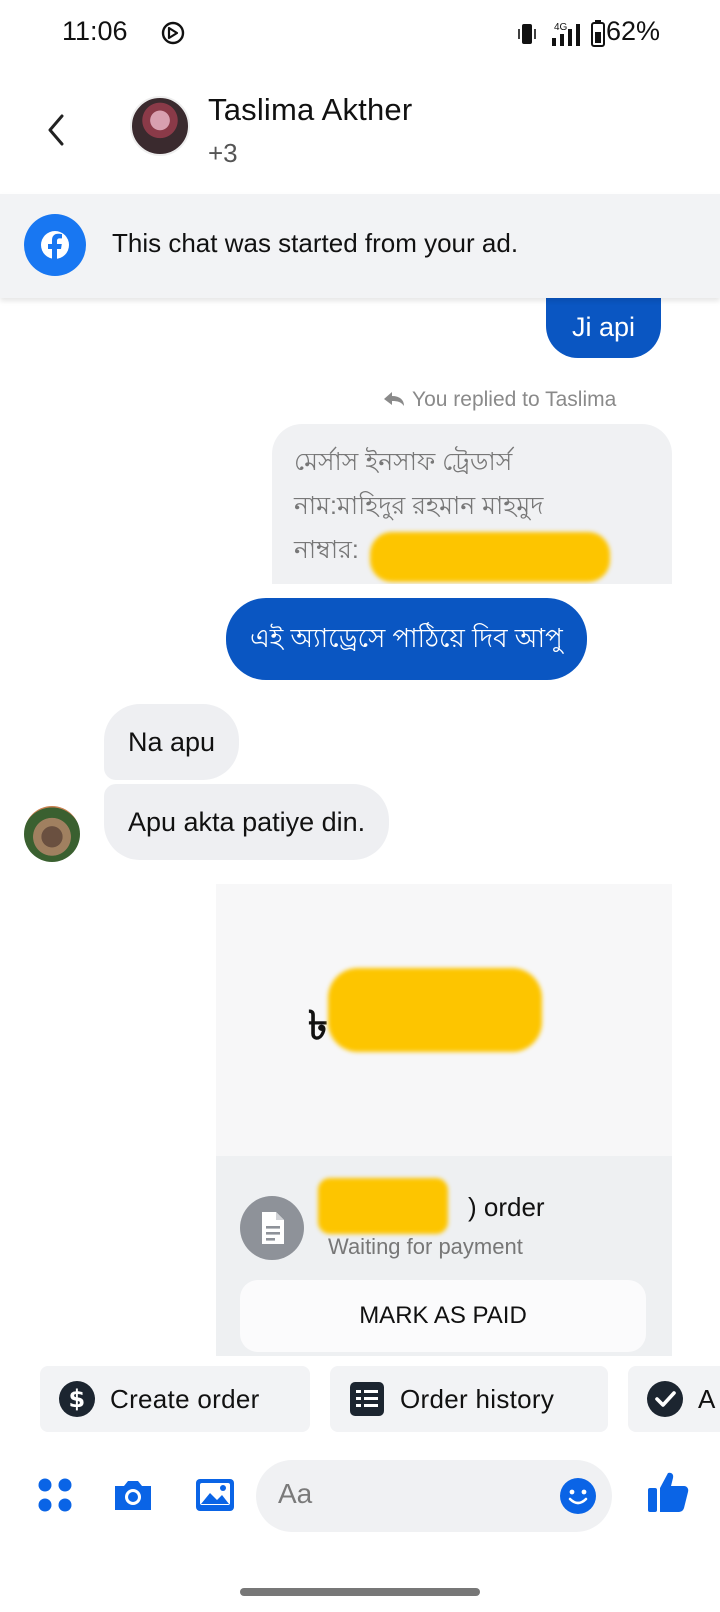 This screenshot has width=720, height=1612. What do you see at coordinates (604, 327) in the screenshot?
I see `message-outgoing: Ji api` at bounding box center [604, 327].